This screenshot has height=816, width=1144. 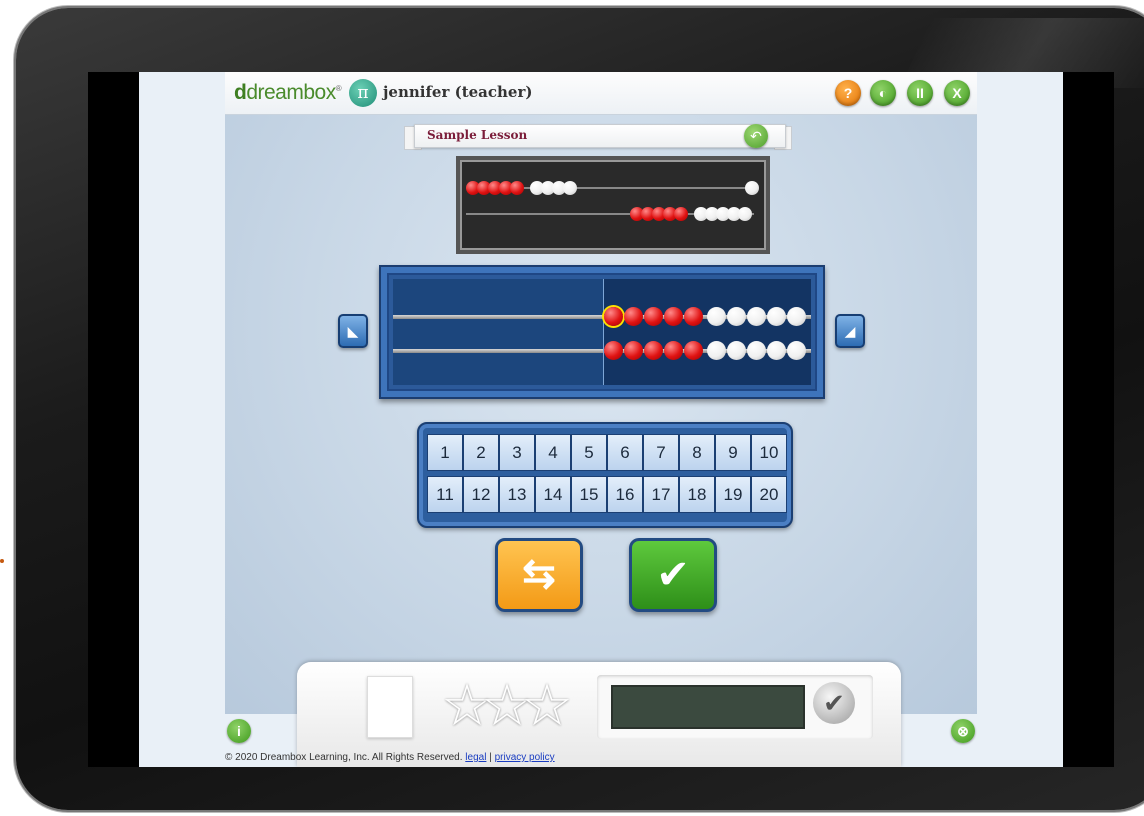 I want to click on checkmark-icon: ✔, so click(x=673, y=575).